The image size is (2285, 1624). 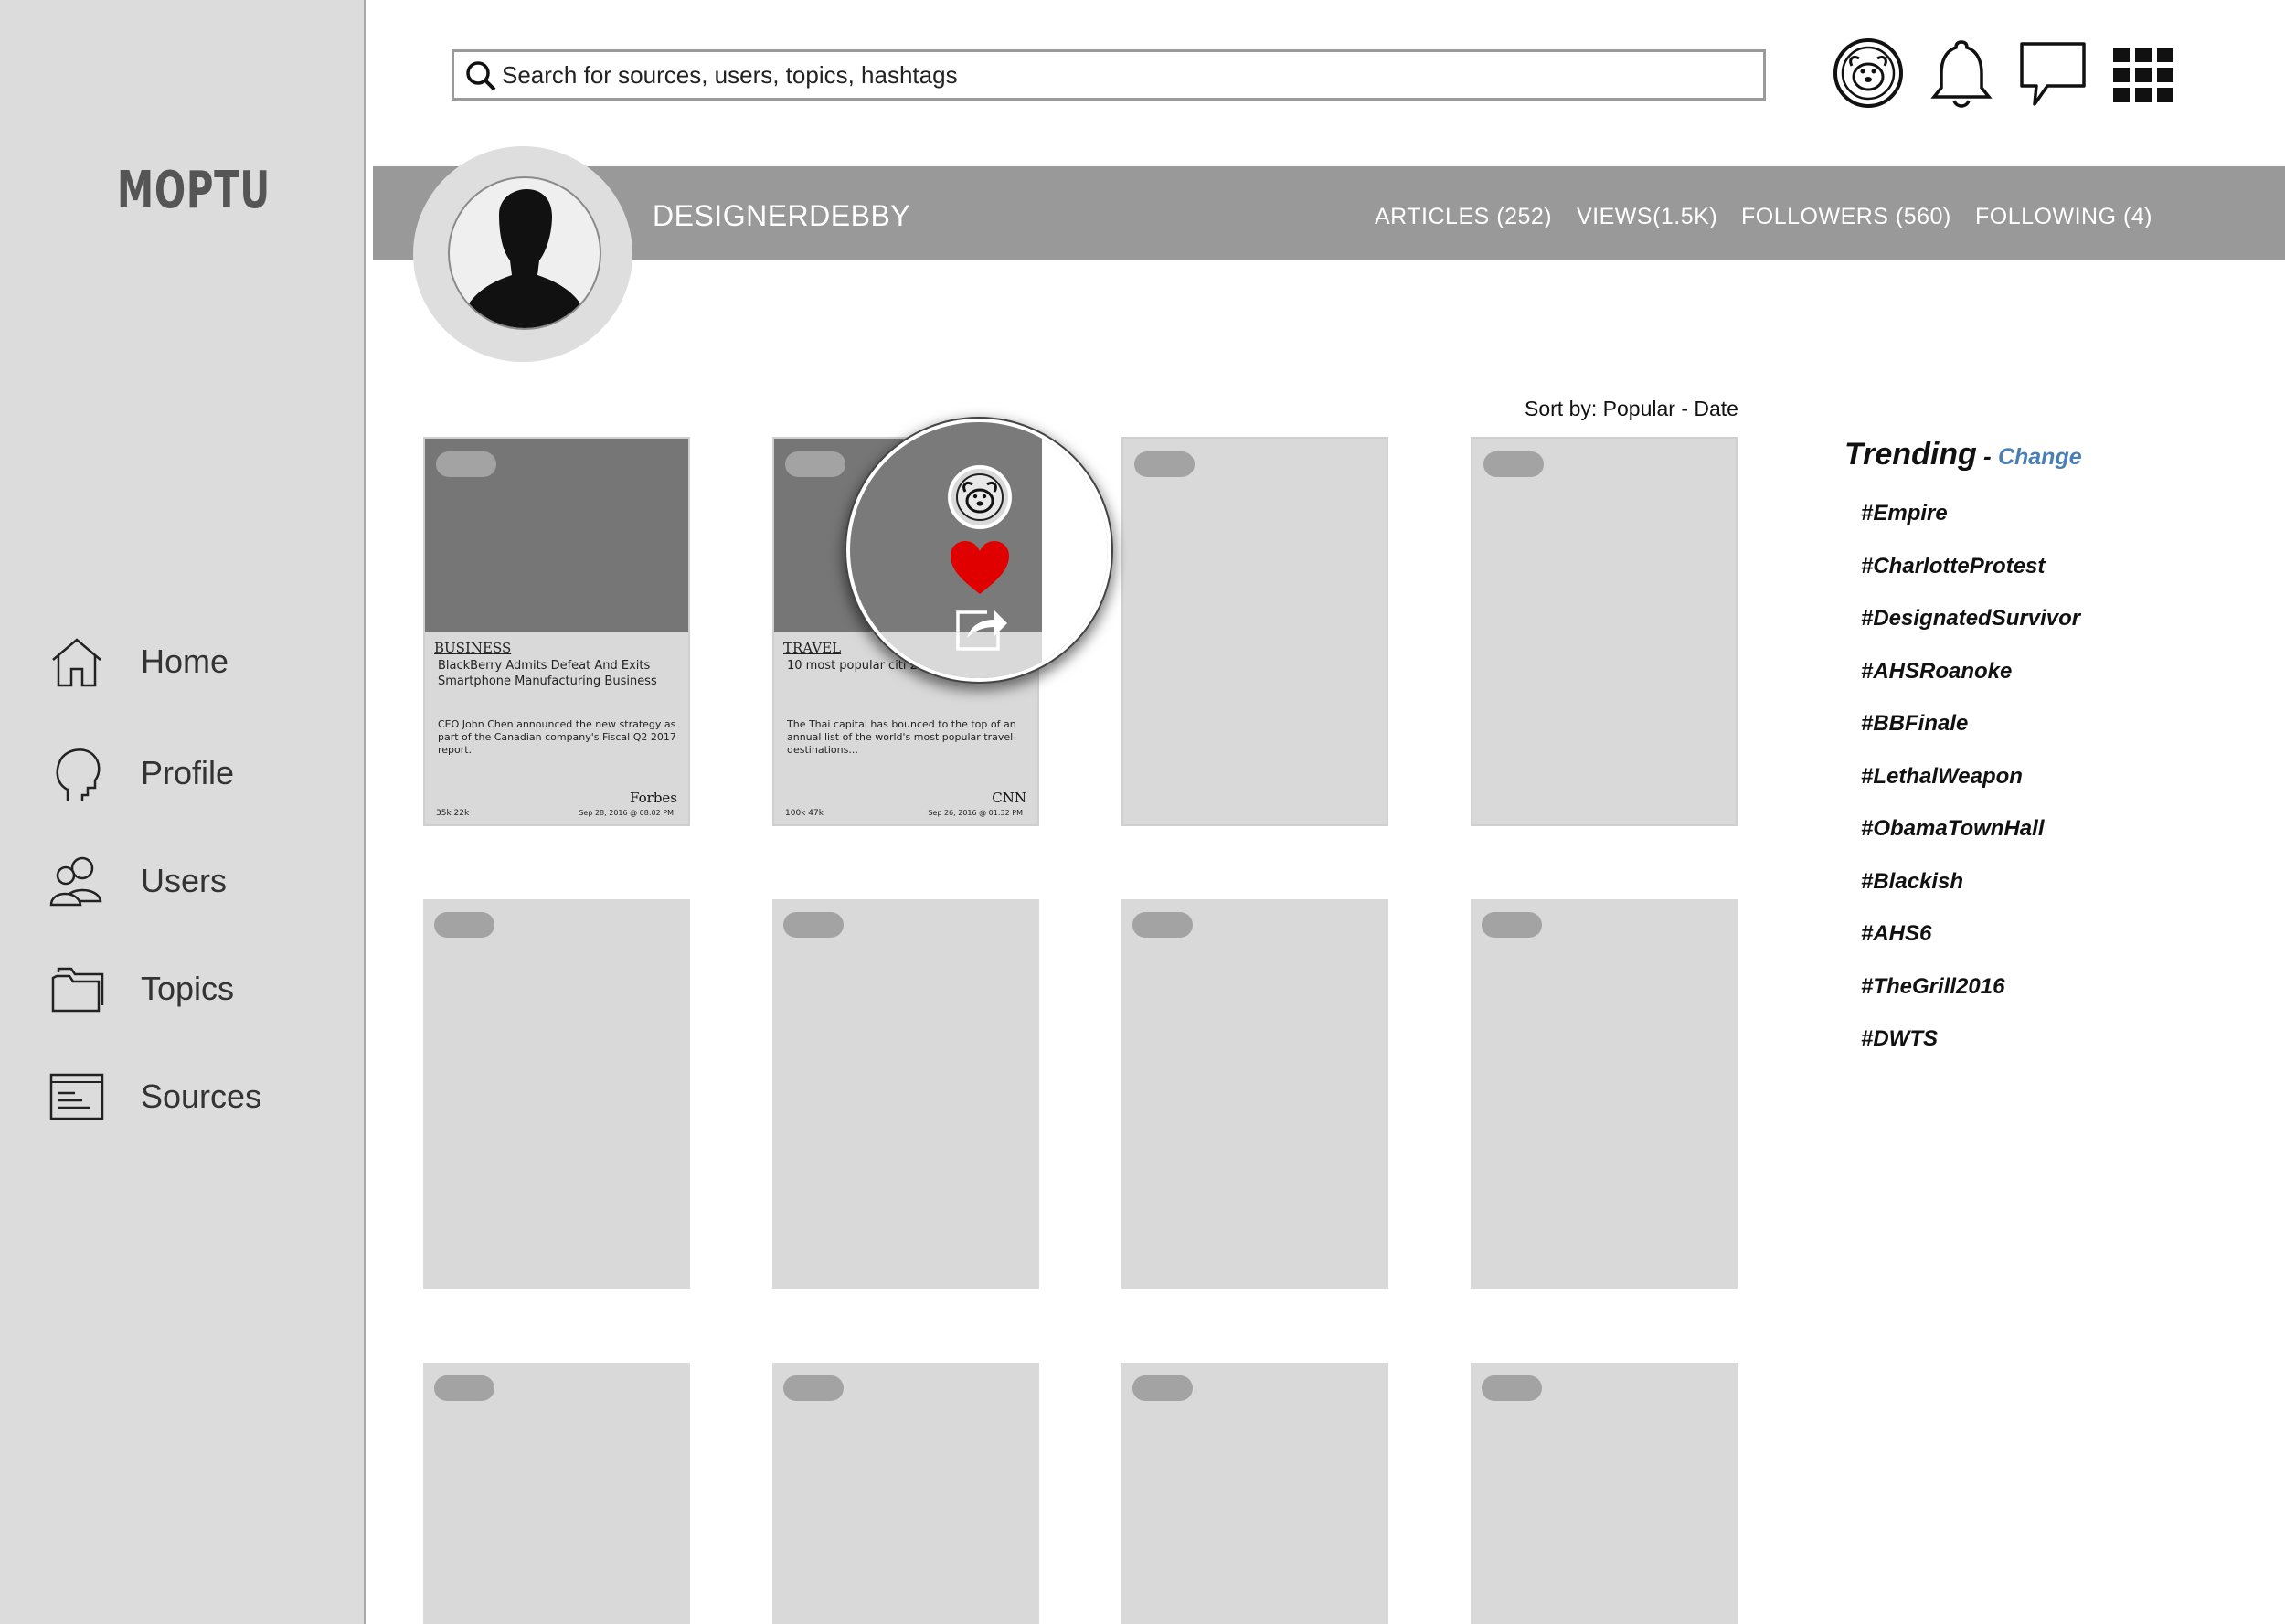 What do you see at coordinates (524, 258) in the screenshot?
I see `person-silhouette-icon` at bounding box center [524, 258].